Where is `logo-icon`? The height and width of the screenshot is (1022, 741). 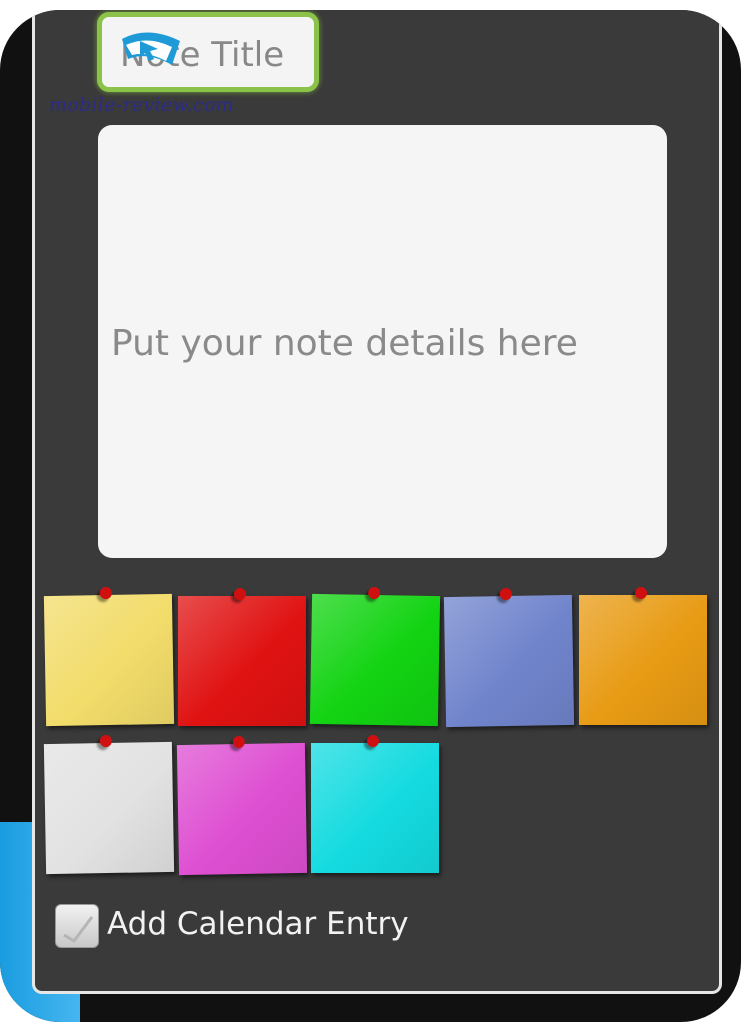 logo-icon is located at coordinates (151, 48).